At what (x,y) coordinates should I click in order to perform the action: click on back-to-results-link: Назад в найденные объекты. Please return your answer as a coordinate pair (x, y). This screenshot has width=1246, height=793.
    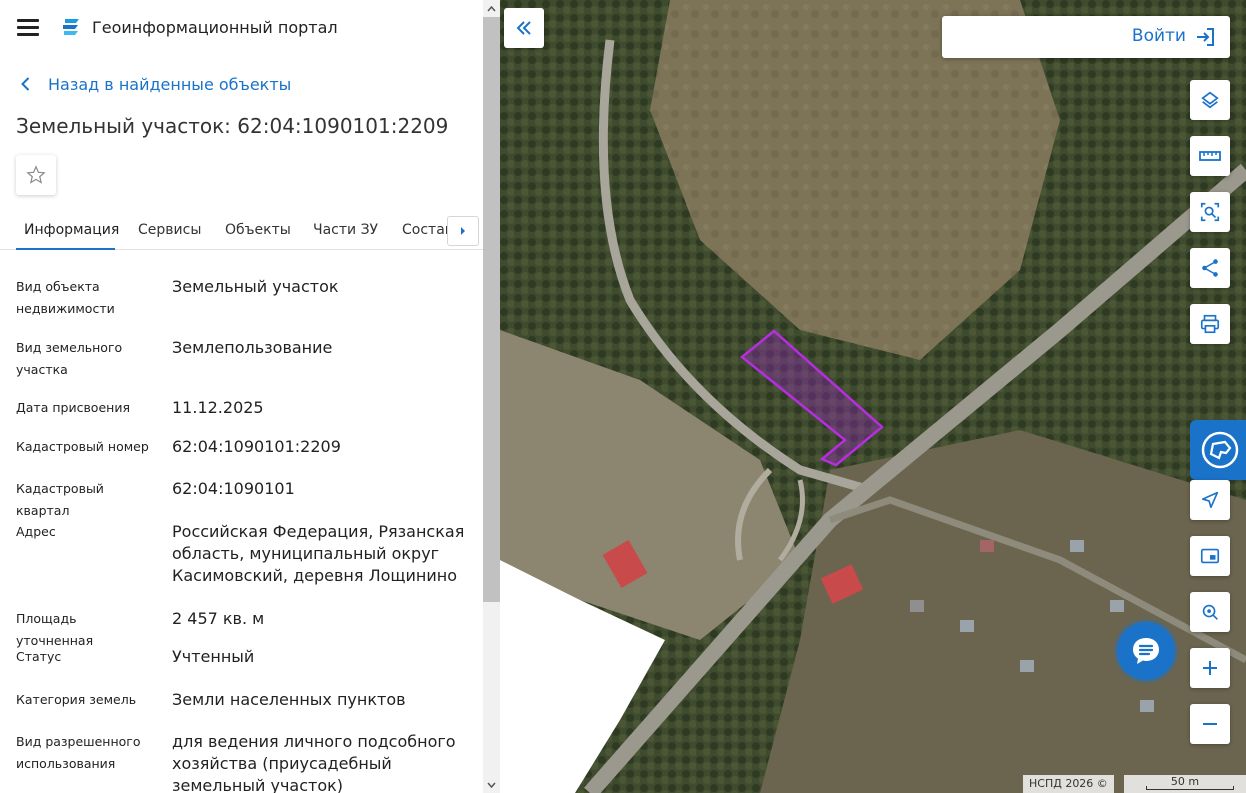
    Looking at the image, I should click on (153, 84).